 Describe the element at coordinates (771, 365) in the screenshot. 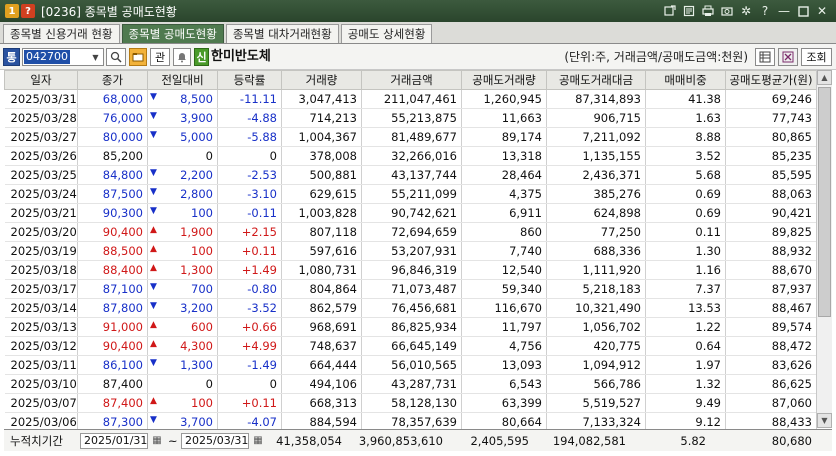

I see `cell-short-avg-price: 83,626` at that location.